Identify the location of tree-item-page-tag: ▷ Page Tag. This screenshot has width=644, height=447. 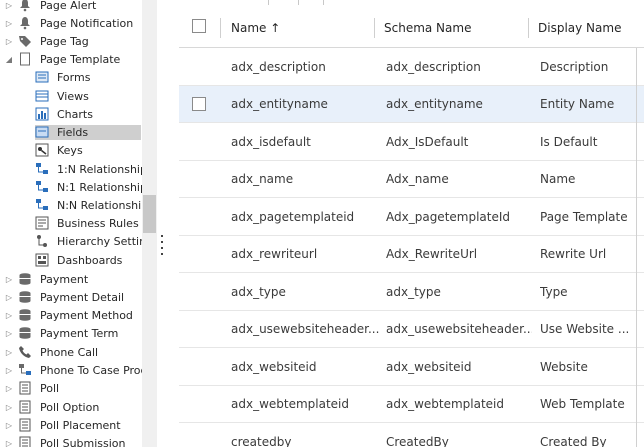
(80, 41).